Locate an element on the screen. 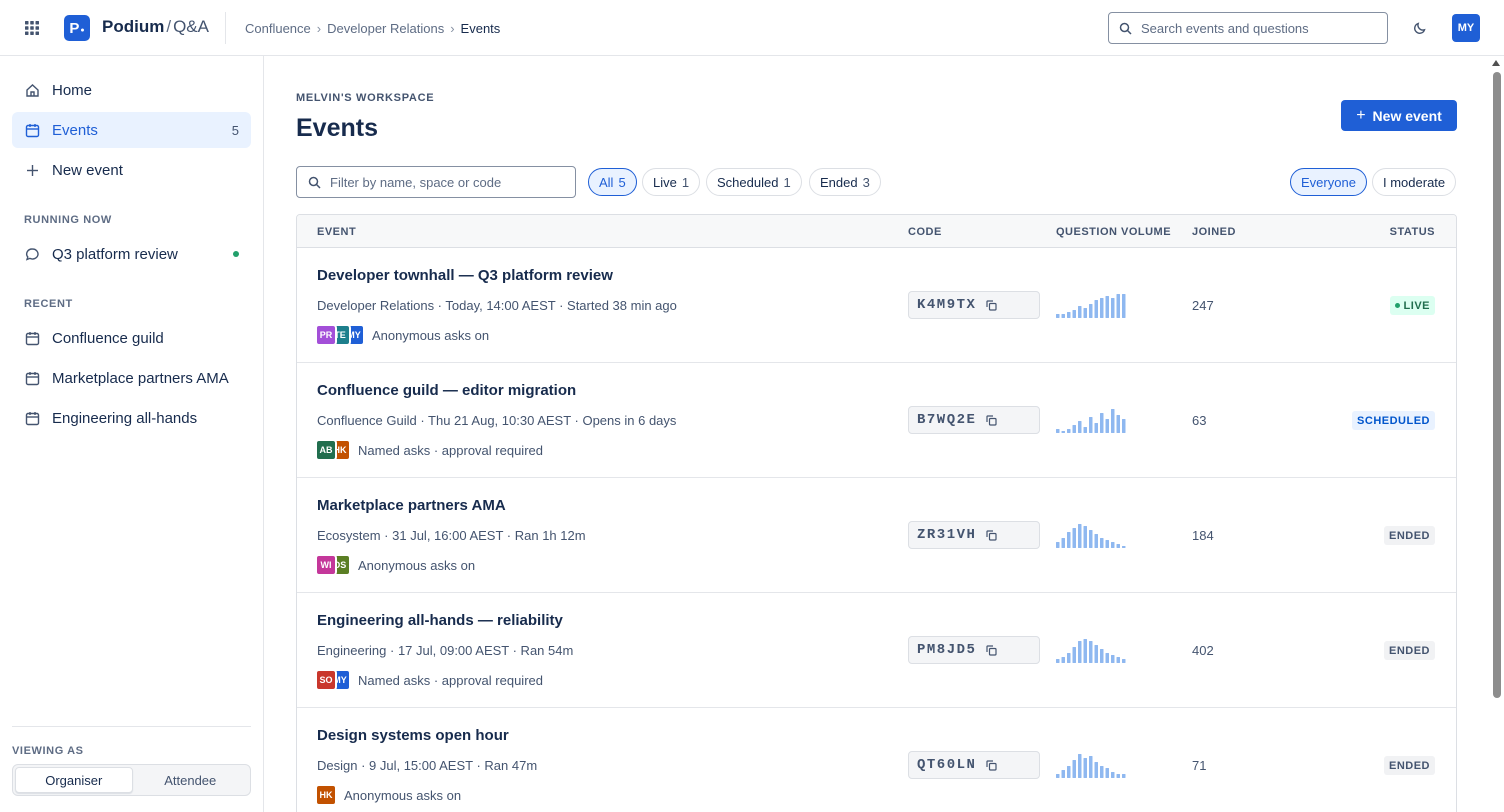 The image size is (1504, 812). column-header-joined: JOINED is located at coordinates (1214, 232).